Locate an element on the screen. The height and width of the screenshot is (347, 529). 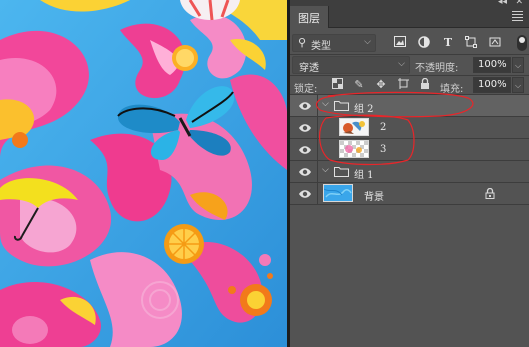
layer-row-group-2: ⌵ 组 2 is located at coordinates (409, 106).